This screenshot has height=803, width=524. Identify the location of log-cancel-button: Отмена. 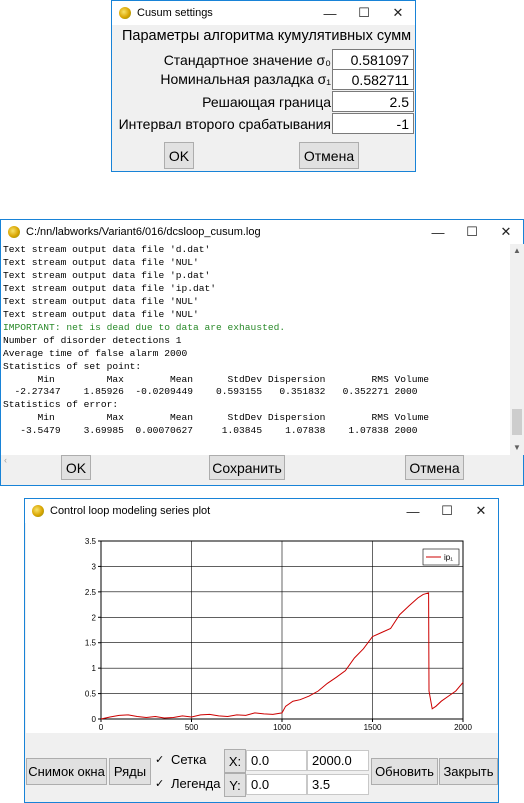
(434, 467).